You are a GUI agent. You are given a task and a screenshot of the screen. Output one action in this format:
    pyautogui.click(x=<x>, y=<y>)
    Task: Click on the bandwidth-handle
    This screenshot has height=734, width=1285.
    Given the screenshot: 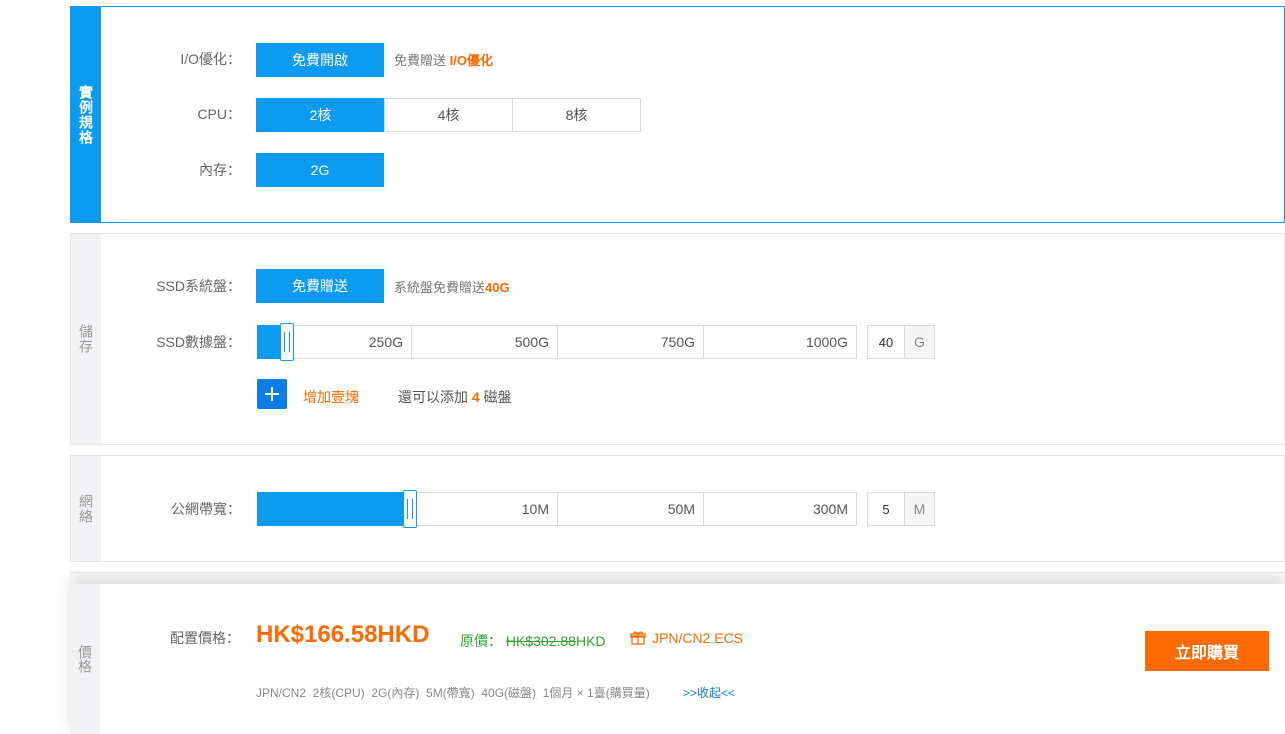 What is the action you would take?
    pyautogui.click(x=410, y=509)
    